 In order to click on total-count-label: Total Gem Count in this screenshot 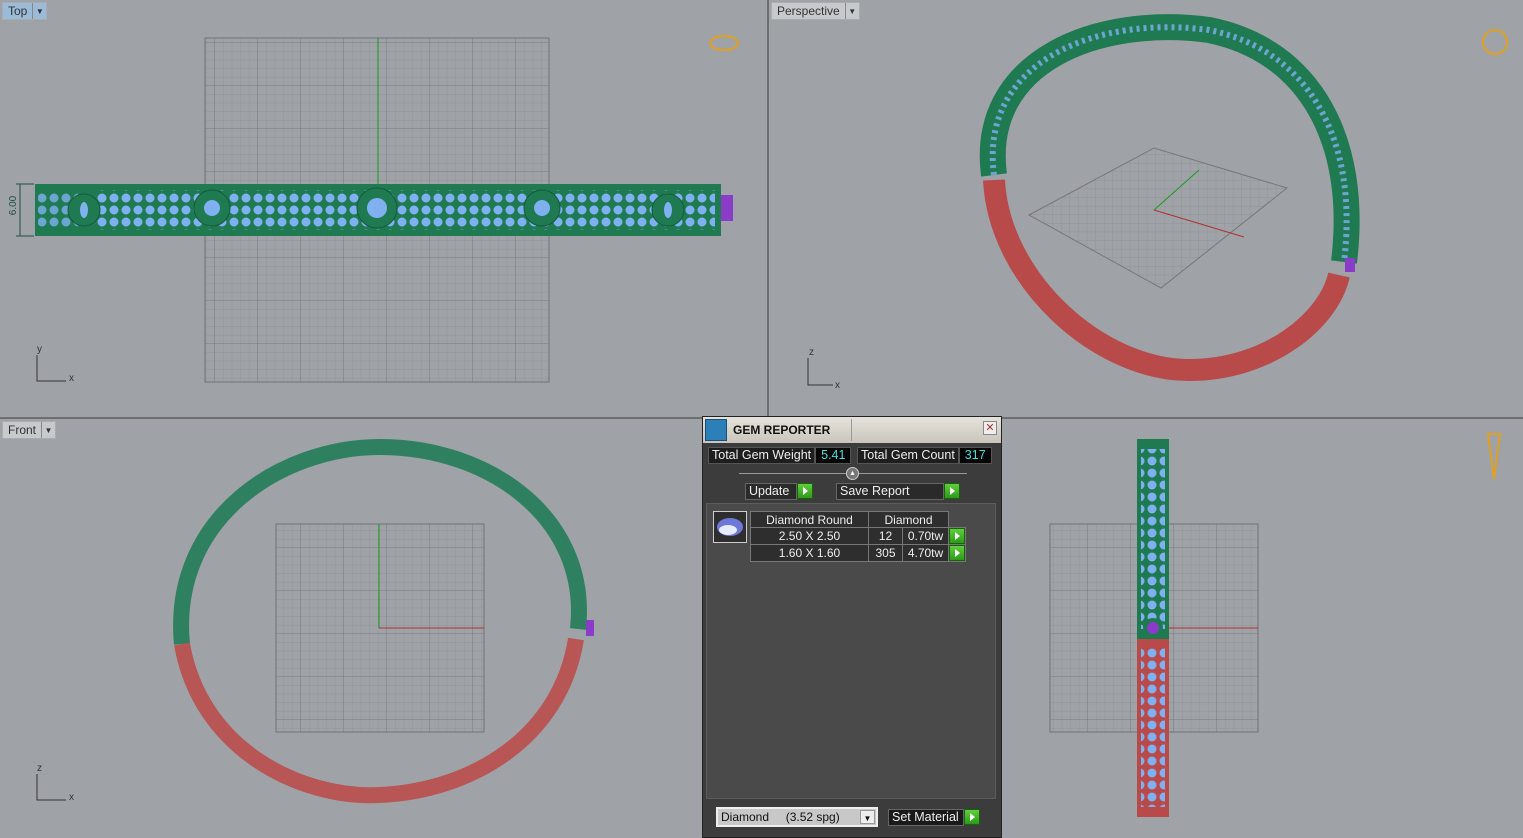, I will do `click(908, 455)`.